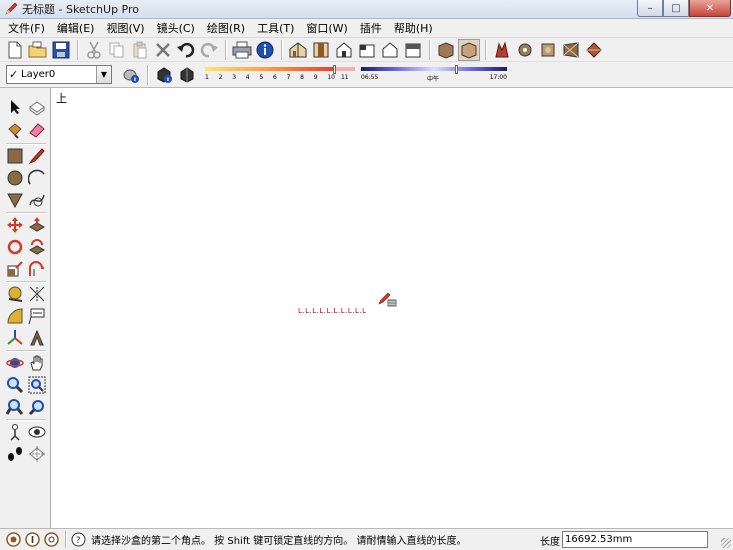 Image resolution: width=733 pixels, height=550 pixels. I want to click on measurements-label: 长度, so click(550, 542).